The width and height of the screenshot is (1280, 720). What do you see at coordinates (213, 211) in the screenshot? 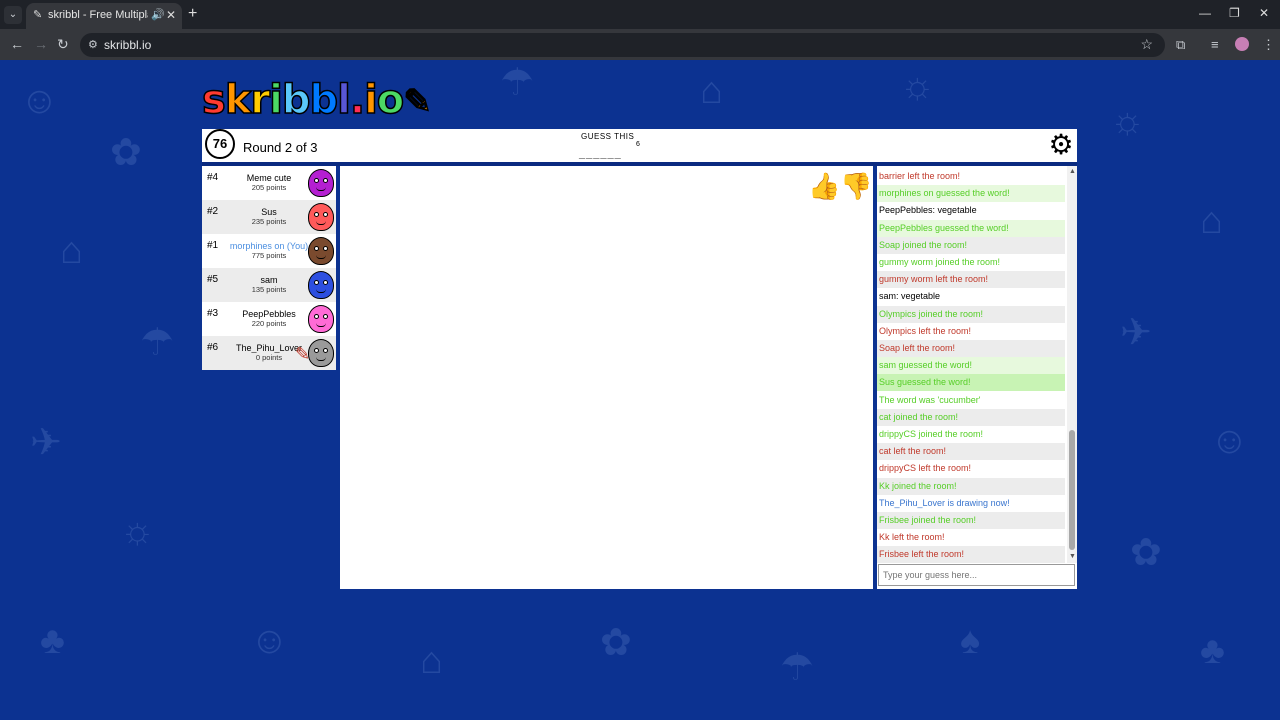
I see `player-rank: #2` at bounding box center [213, 211].